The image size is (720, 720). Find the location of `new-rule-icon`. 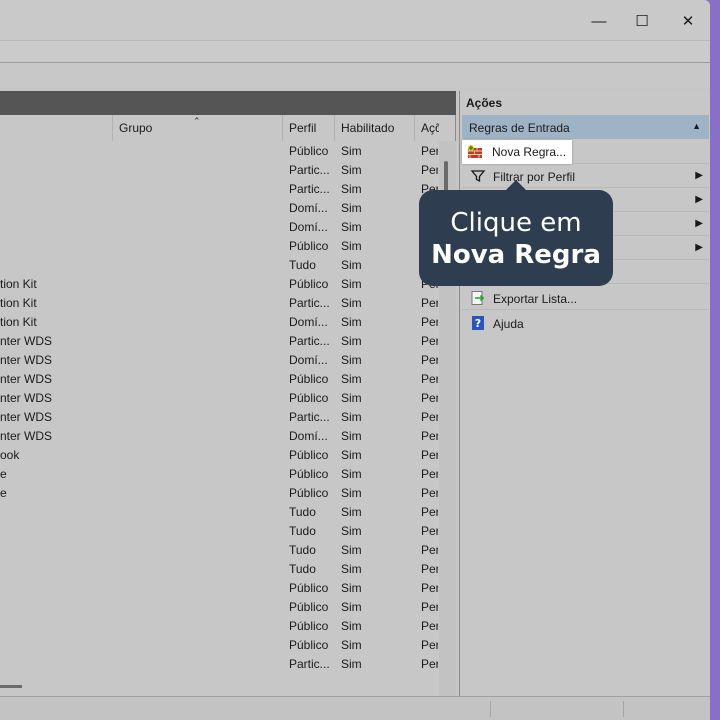

new-rule-icon is located at coordinates (475, 152).